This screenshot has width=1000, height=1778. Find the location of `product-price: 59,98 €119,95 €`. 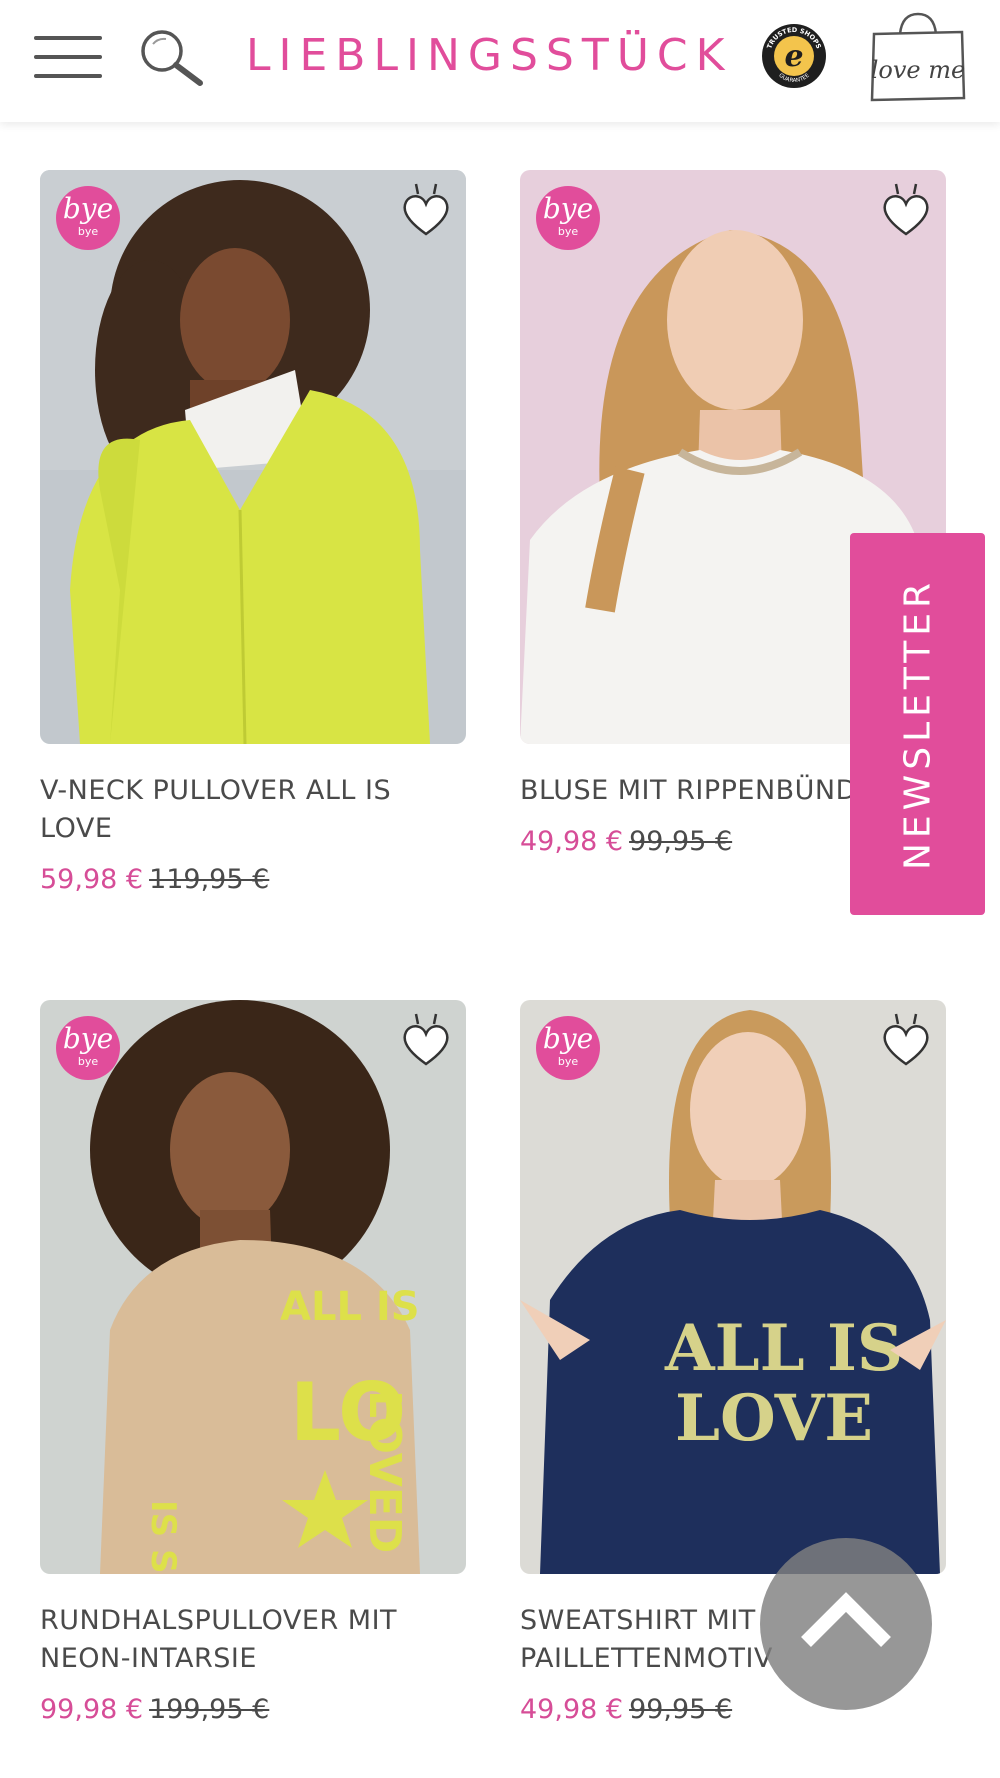

product-price: 59,98 €119,95 € is located at coordinates (154, 880).